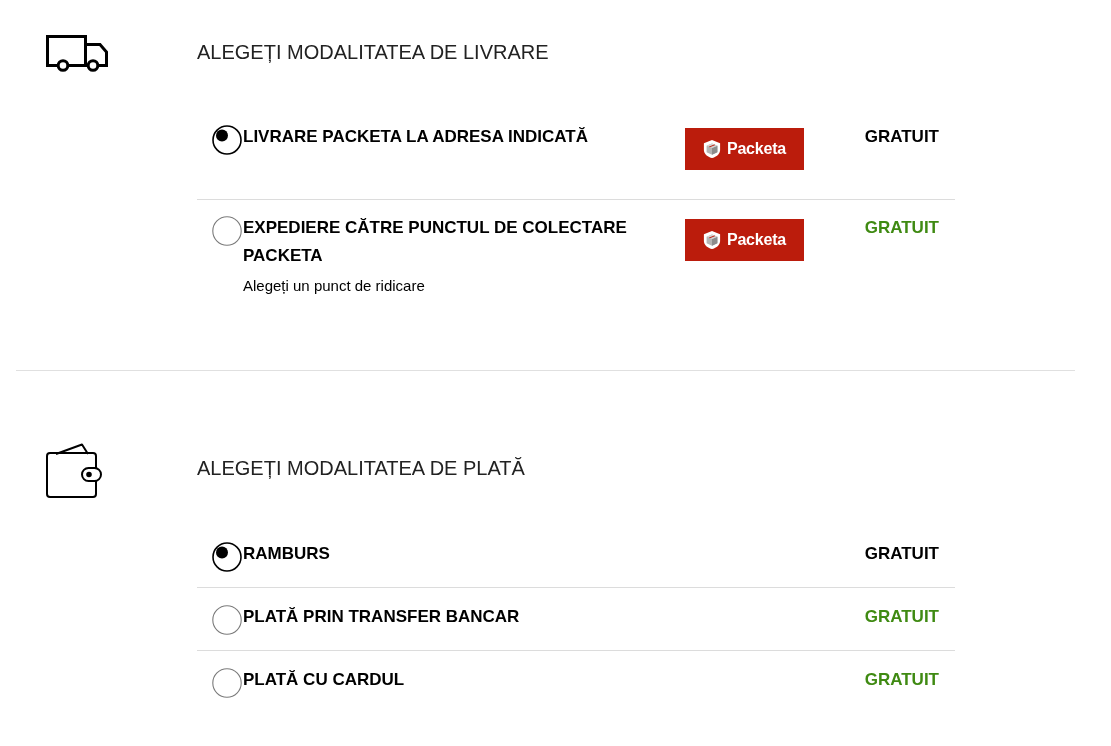 The image size is (1111, 746). Describe the element at coordinates (74, 471) in the screenshot. I see `wallet-icon` at that location.